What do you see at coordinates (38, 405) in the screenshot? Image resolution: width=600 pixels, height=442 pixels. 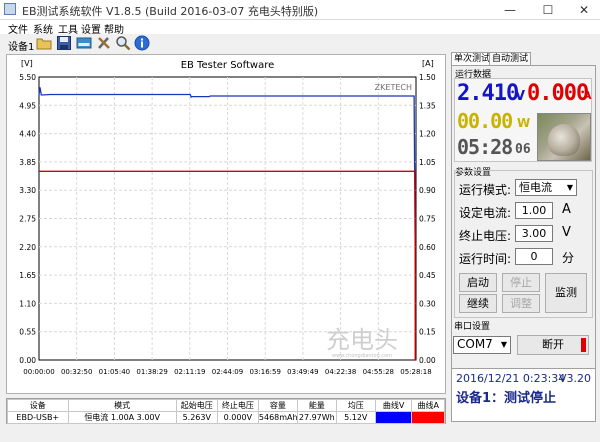 I see `header-device: 设备` at bounding box center [38, 405].